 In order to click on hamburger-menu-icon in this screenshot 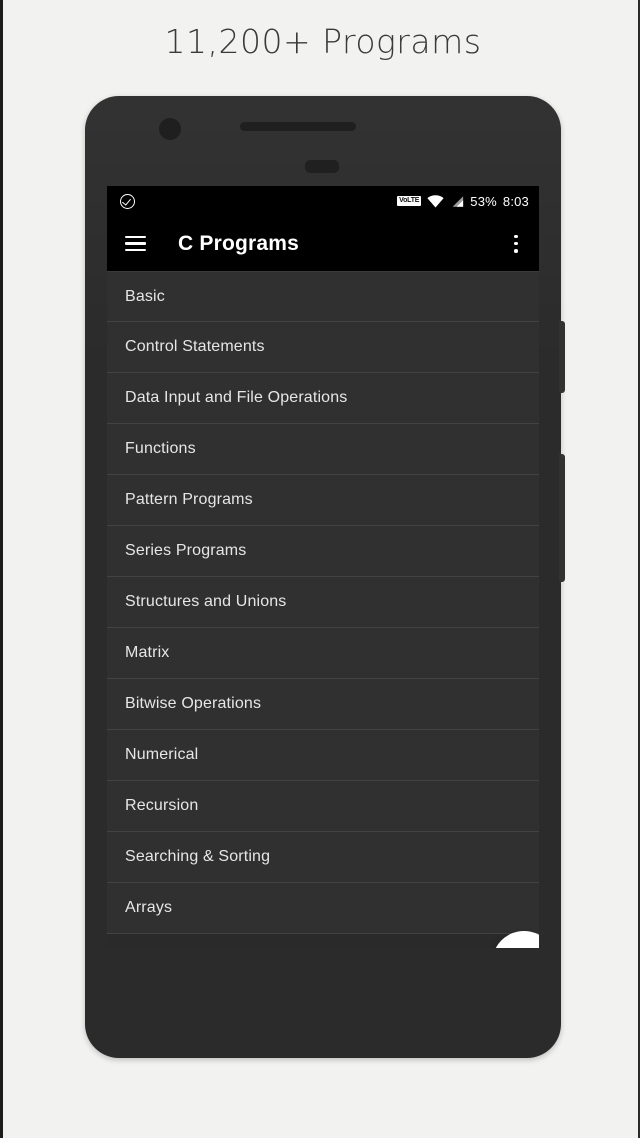, I will do `click(135, 243)`.